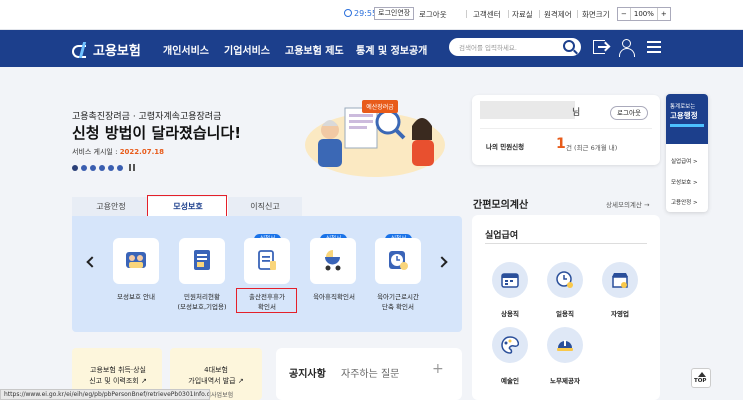 This screenshot has height=400, width=743. I want to click on zoom-value: 100%, so click(643, 14).